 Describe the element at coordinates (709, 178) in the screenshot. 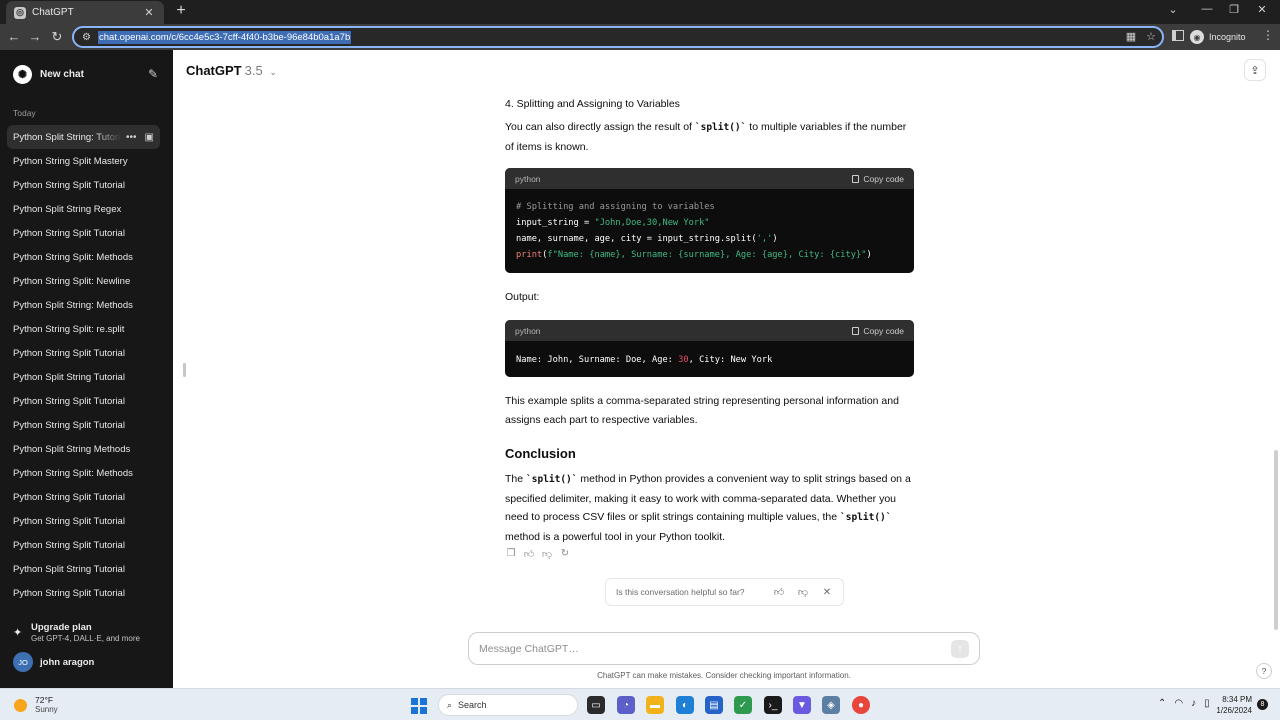

I see `code-block-header: python Copy code` at that location.